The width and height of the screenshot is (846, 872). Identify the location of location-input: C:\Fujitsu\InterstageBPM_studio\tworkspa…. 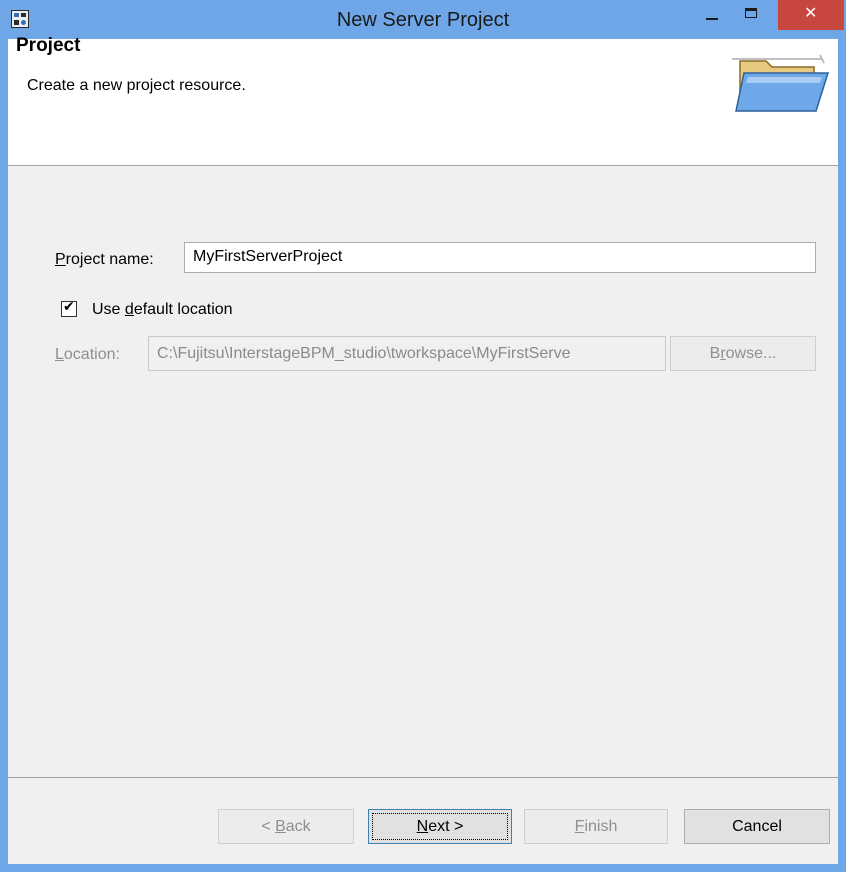
(407, 353).